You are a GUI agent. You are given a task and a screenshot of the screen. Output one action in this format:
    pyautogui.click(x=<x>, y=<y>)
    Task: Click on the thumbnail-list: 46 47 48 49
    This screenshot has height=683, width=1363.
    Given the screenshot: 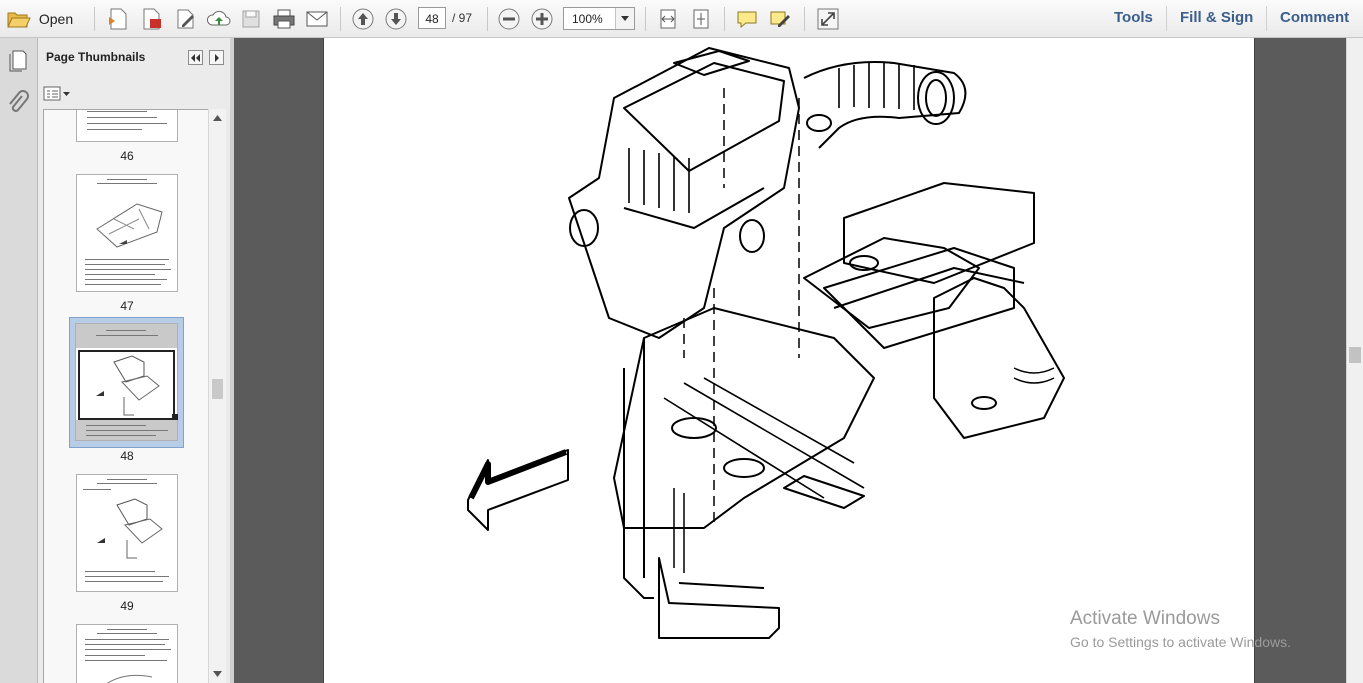 What is the action you would take?
    pyautogui.click(x=126, y=396)
    